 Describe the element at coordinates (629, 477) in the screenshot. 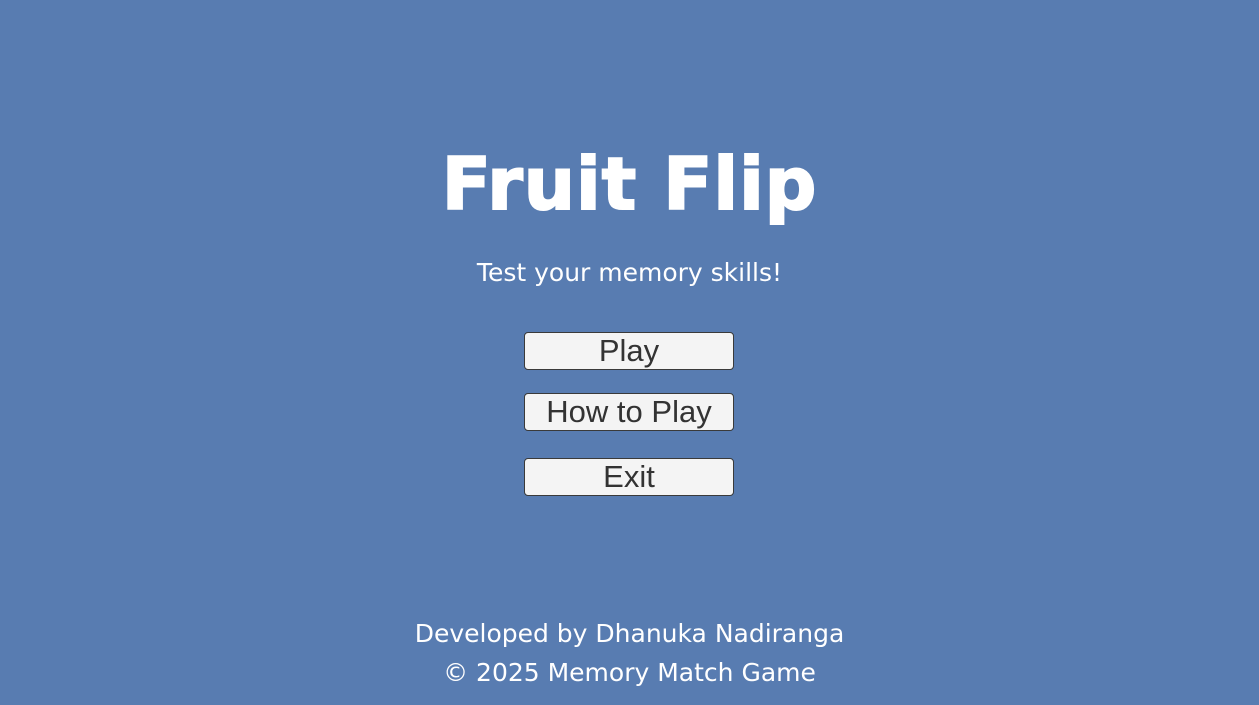

I see `exit-button: Exit` at that location.